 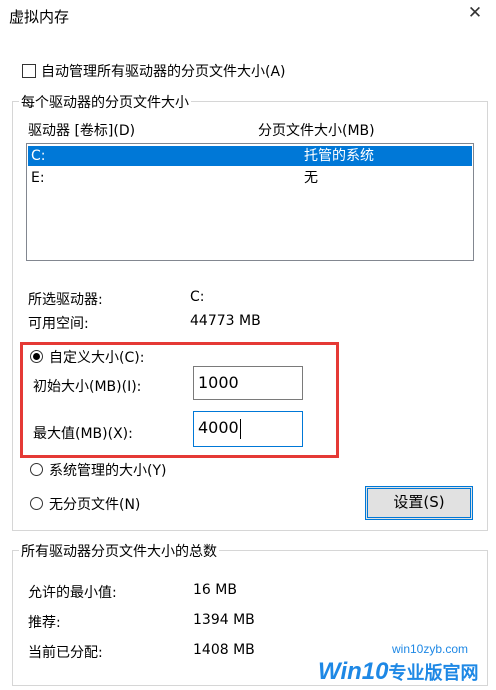 I want to click on auto-manage-label: 自动管理所有驱动器的分页文件大小(A), so click(x=163, y=72).